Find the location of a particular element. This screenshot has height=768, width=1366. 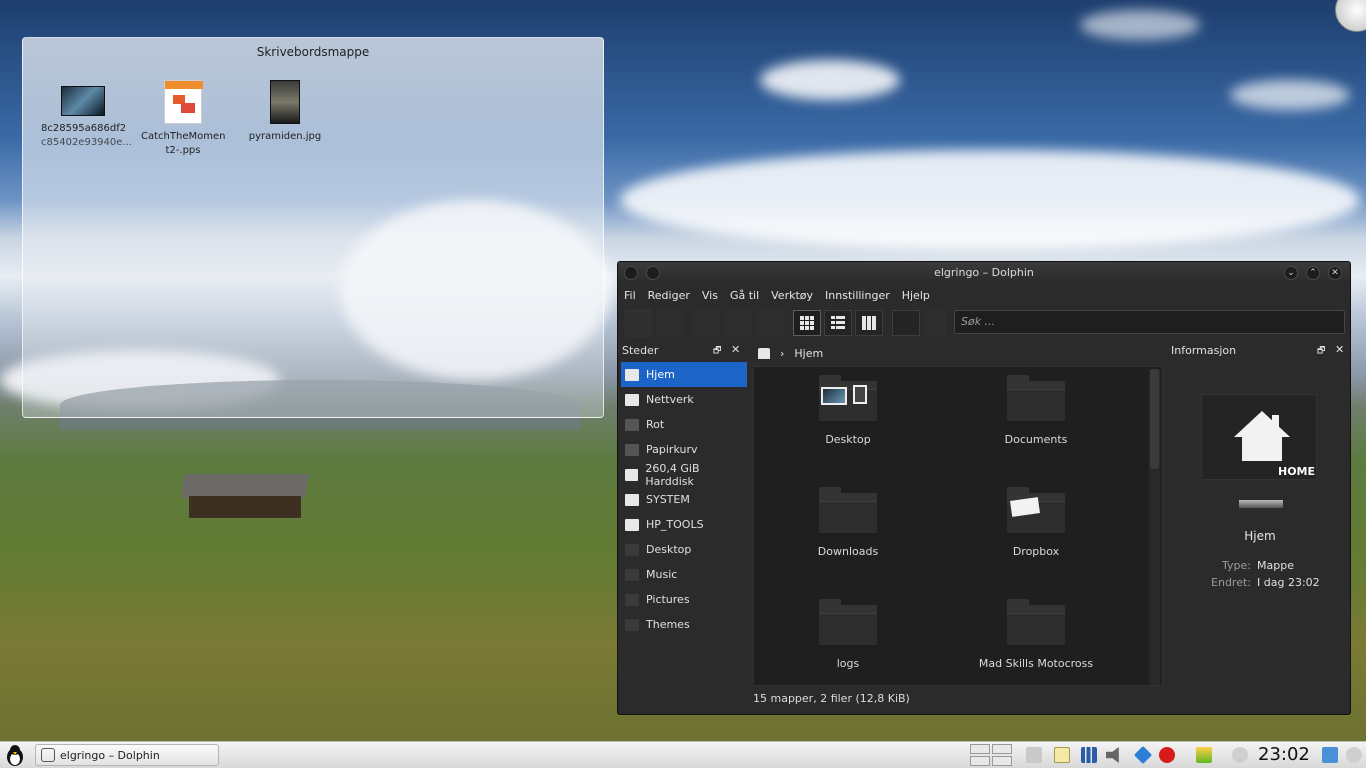

clock: 23:02 is located at coordinates (1284, 754).